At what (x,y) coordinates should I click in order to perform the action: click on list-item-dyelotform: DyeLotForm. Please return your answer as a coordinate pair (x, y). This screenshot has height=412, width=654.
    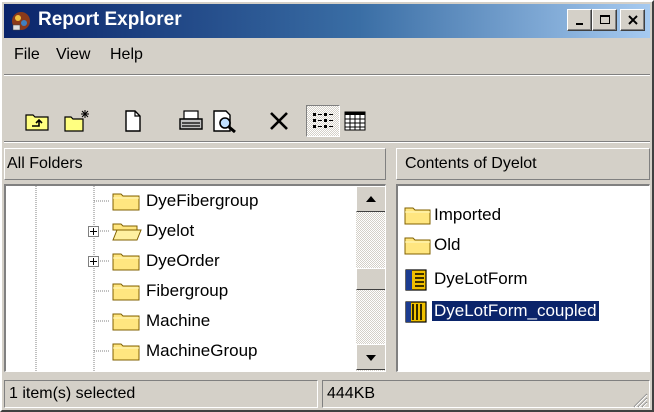
    Looking at the image, I should click on (523, 279).